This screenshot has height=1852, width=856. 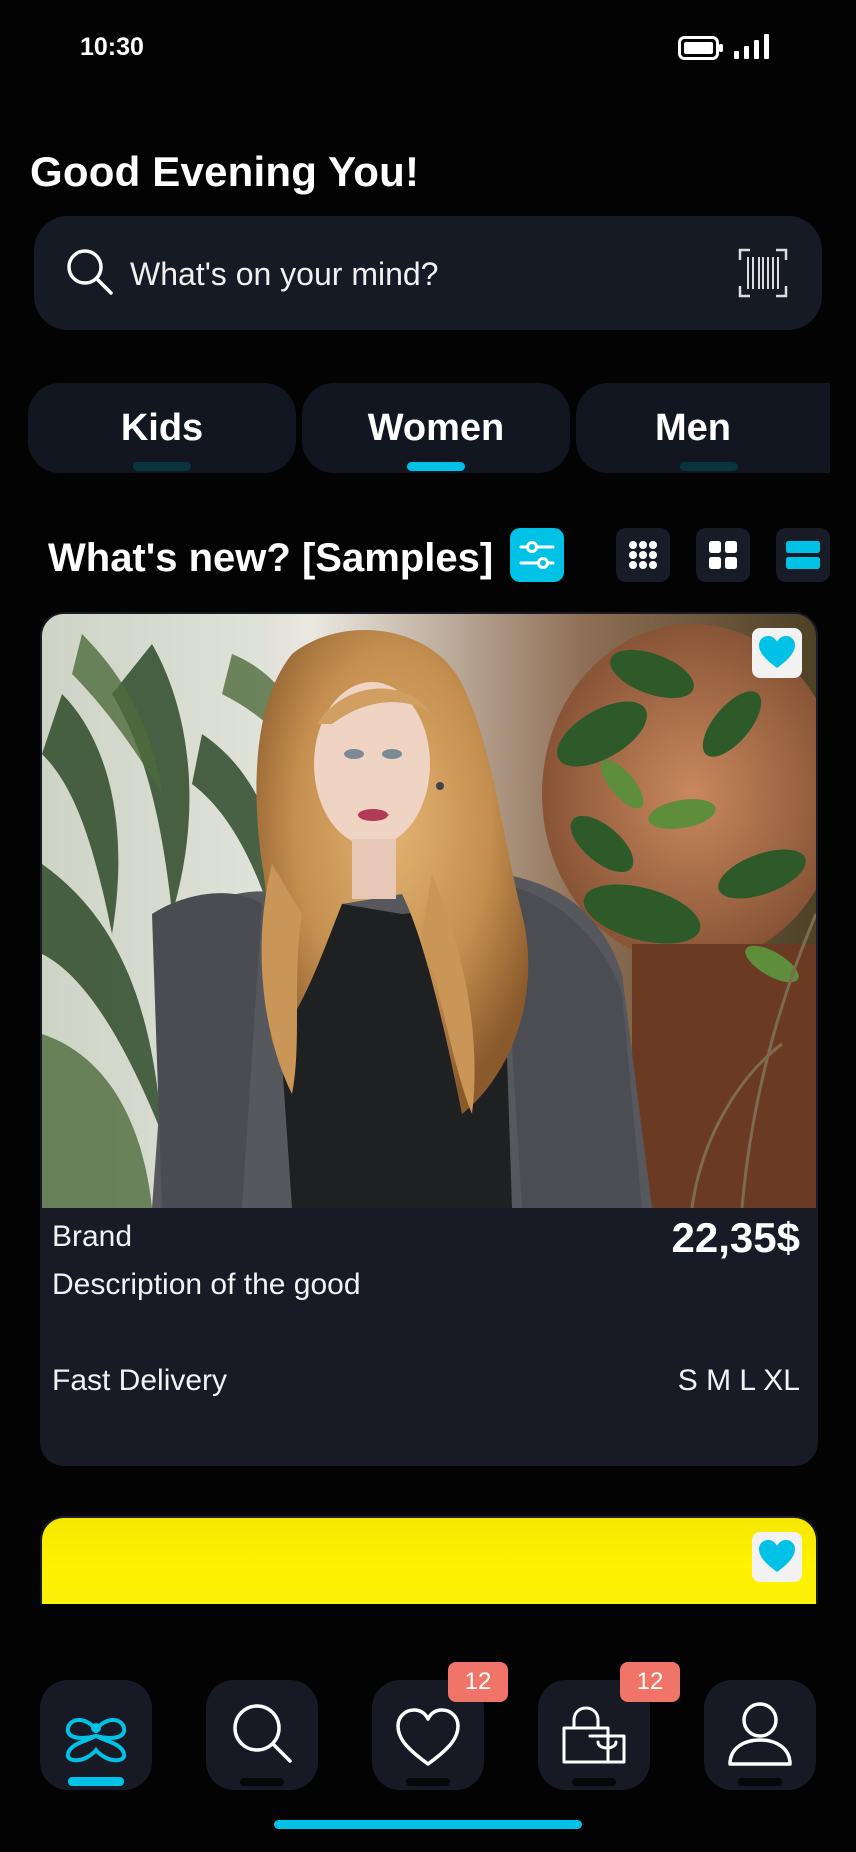 What do you see at coordinates (92, 1236) in the screenshot?
I see `product-brand: Brand` at bounding box center [92, 1236].